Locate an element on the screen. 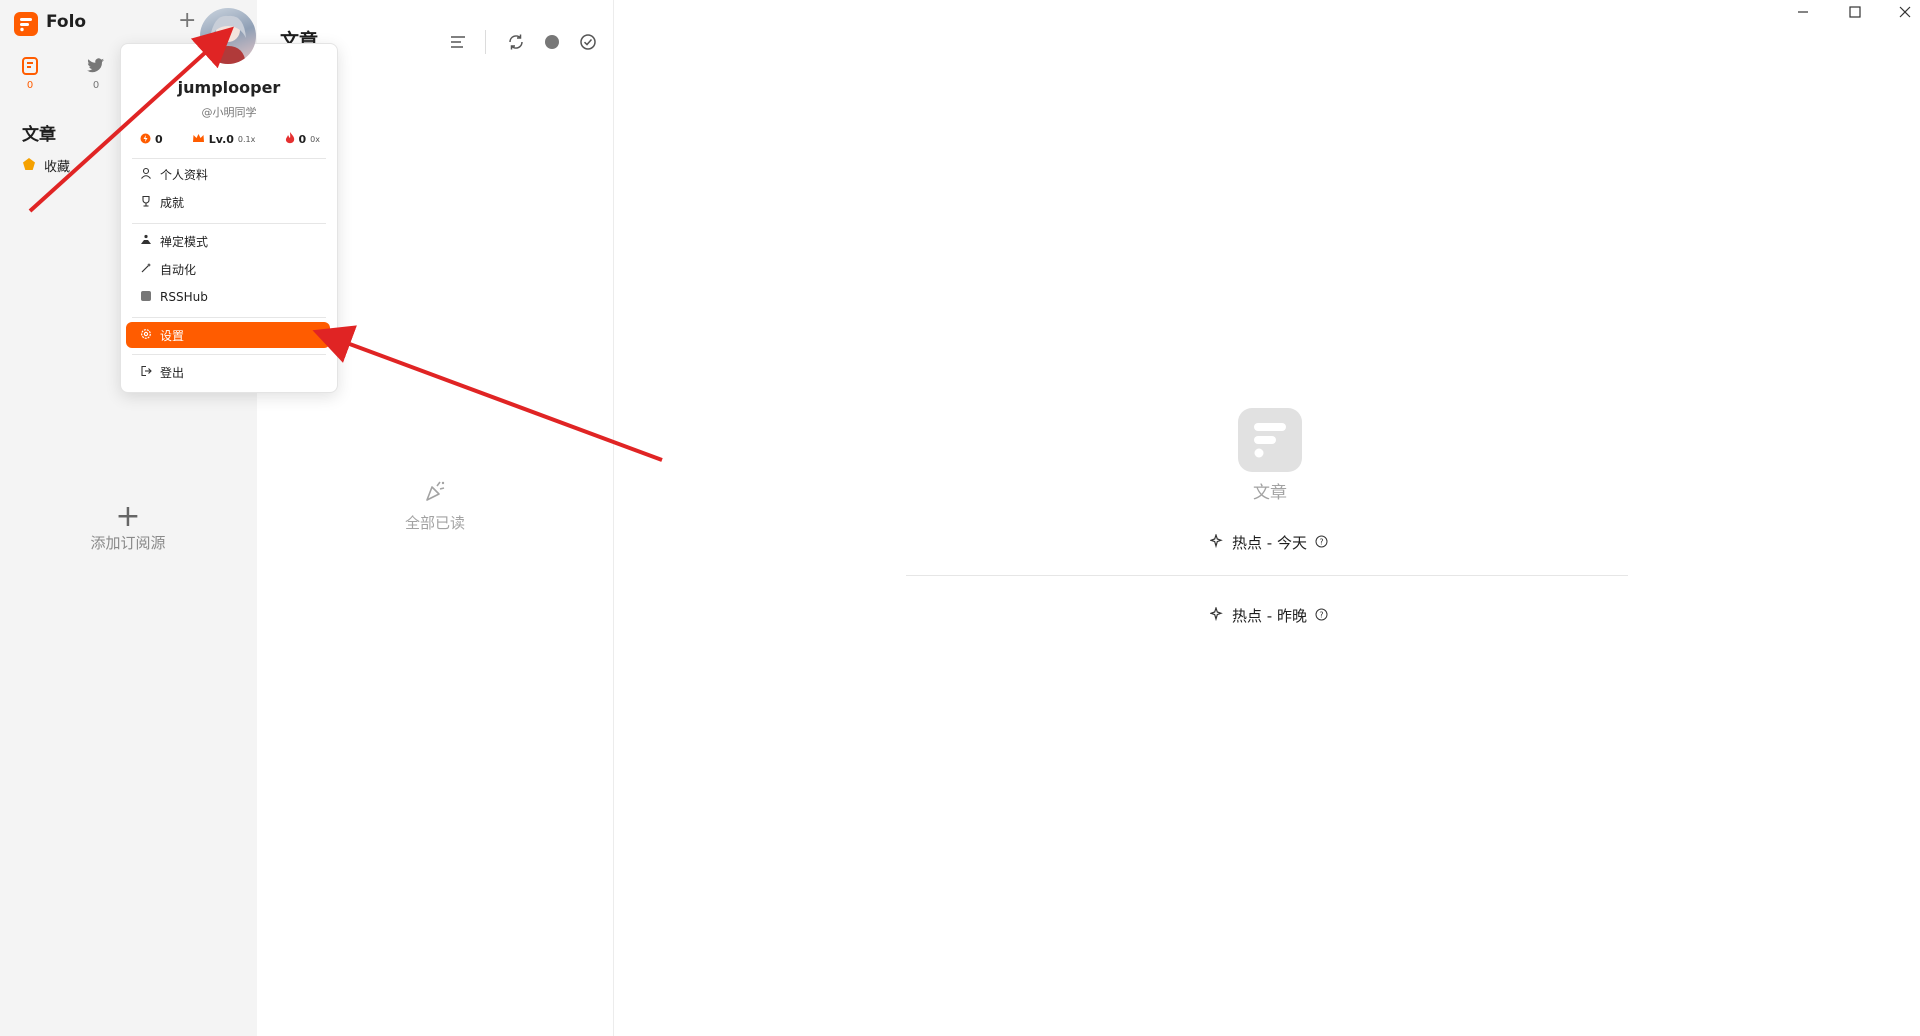 This screenshot has width=1920, height=1036. flame-icon is located at coordinates (290, 139).